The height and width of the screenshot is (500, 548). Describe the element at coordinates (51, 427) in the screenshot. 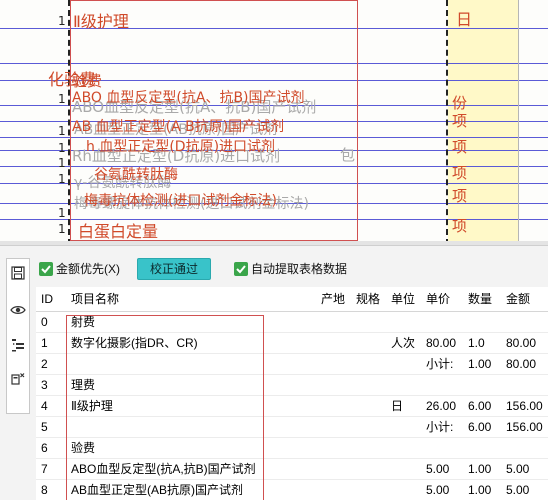

I see `cell-id: 5` at that location.